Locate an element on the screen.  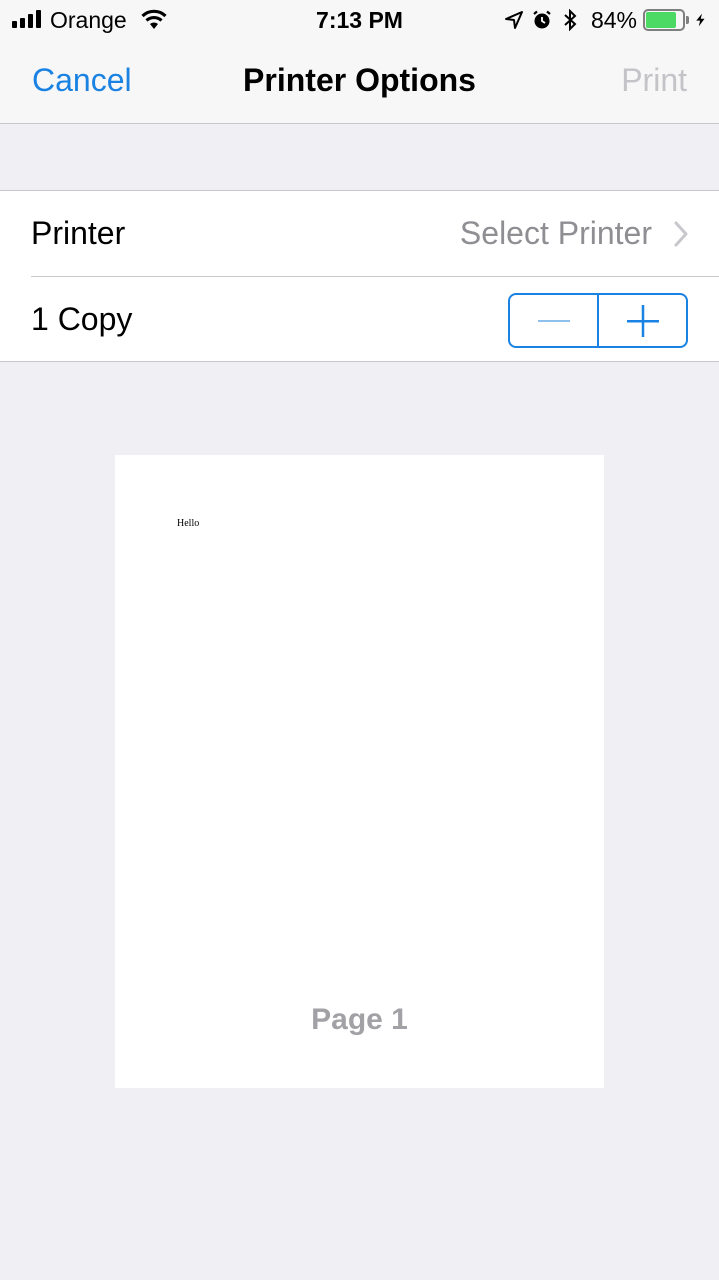
minus-icon is located at coordinates (553, 320).